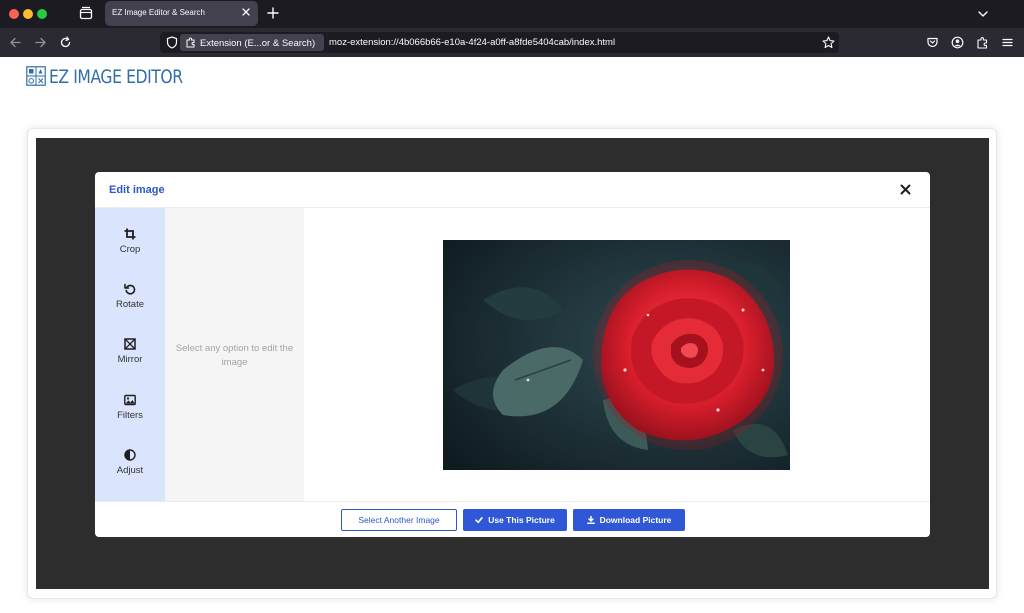 The image size is (1024, 613). I want to click on tool-label: Adjust, so click(130, 470).